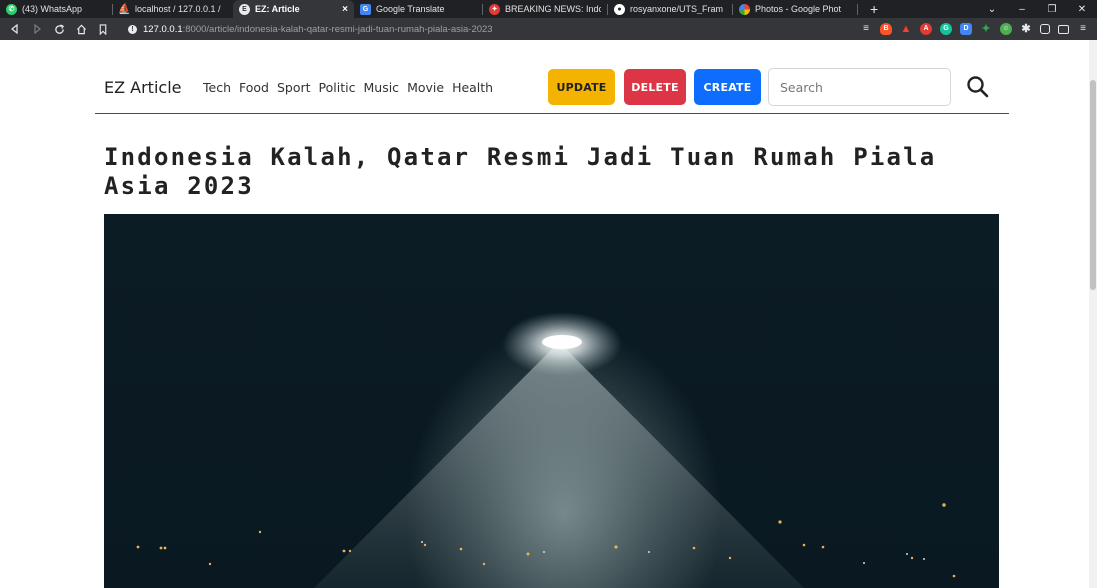 This screenshot has height=588, width=1097. Describe the element at coordinates (886, 29) in the screenshot. I see `brave-shield-icon: B` at that location.